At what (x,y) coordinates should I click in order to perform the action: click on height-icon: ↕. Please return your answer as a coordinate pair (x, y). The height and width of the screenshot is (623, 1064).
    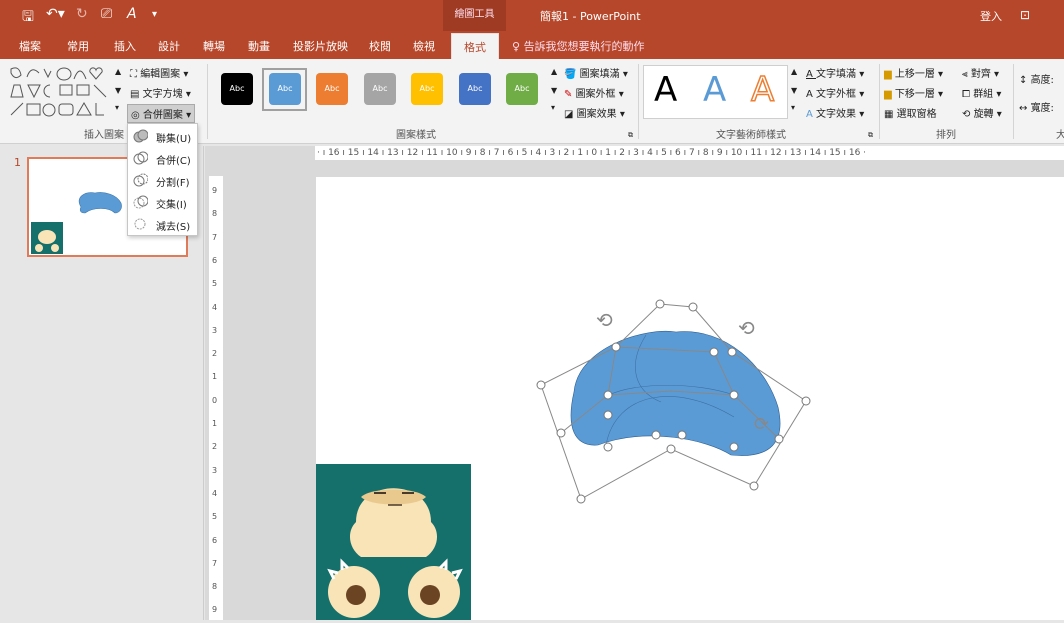
    Looking at the image, I should click on (1025, 80).